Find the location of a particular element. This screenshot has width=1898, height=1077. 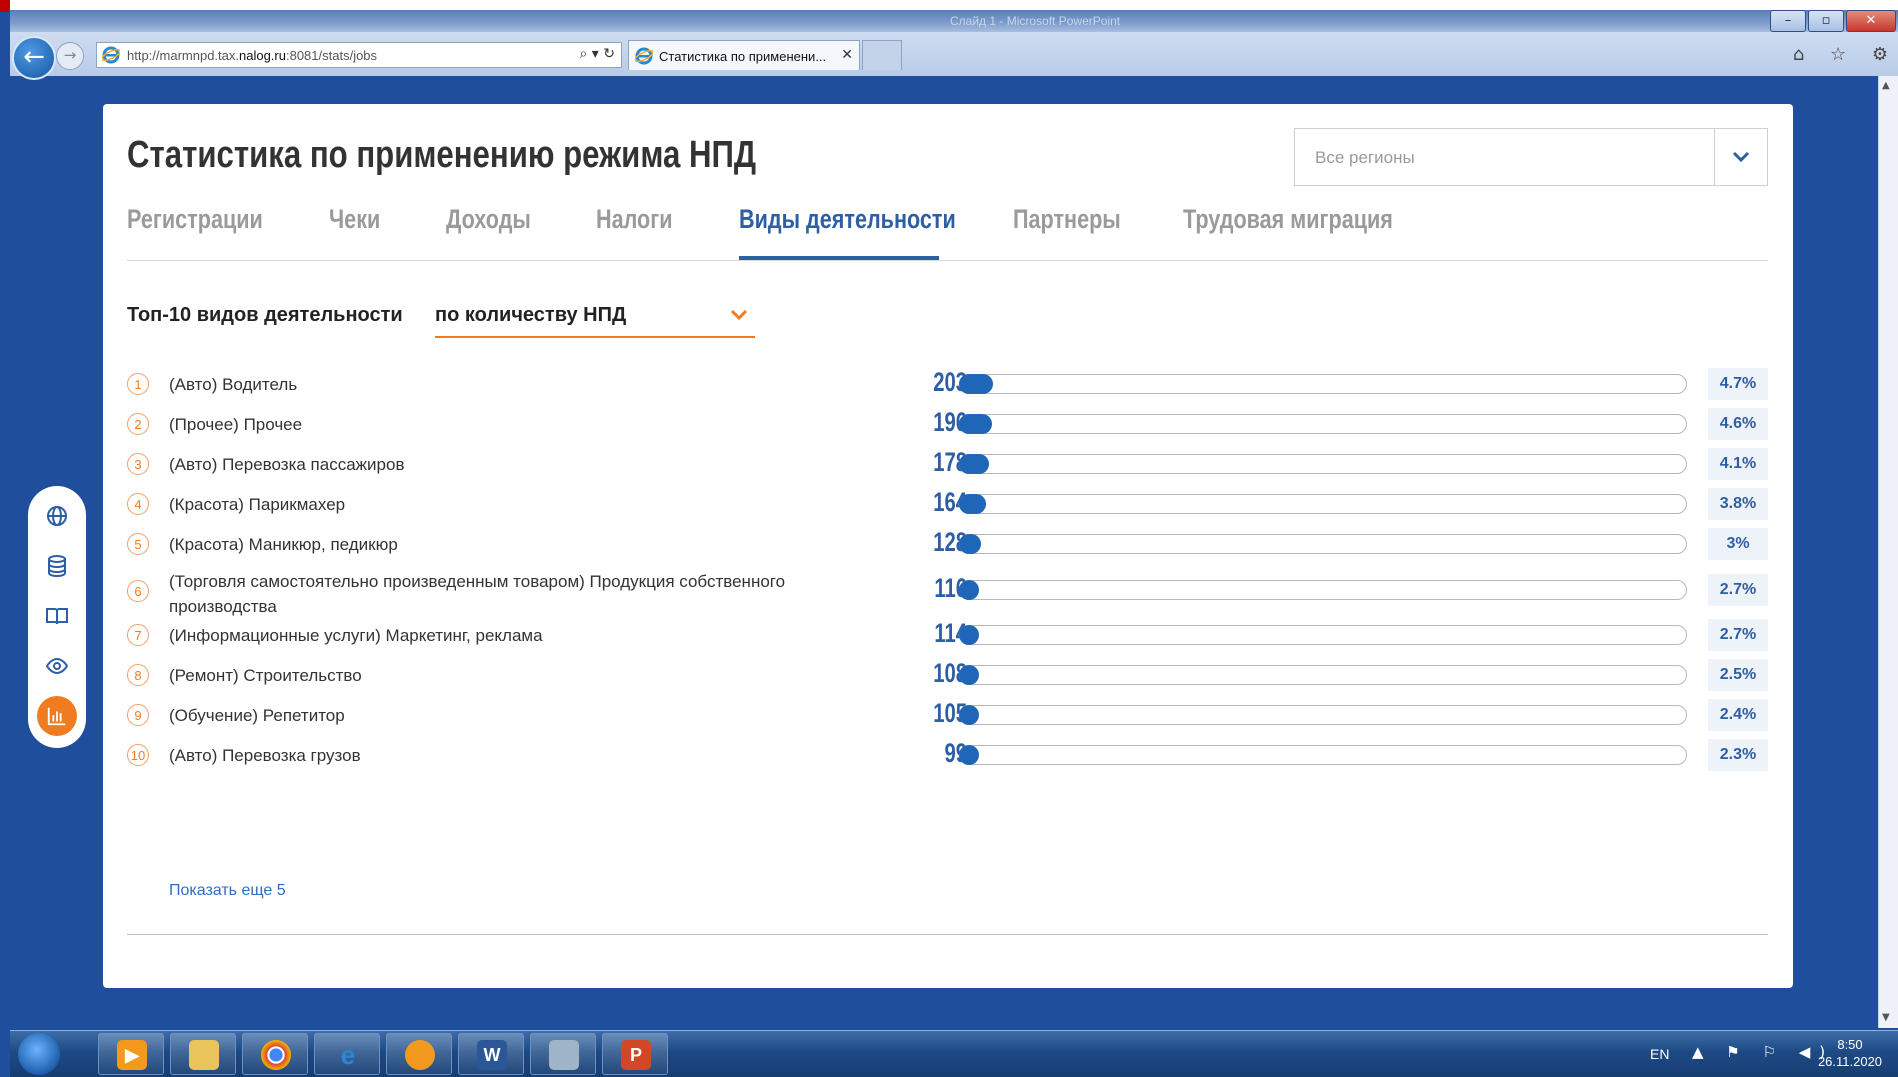

language-indicator: EN is located at coordinates (1659, 1054).